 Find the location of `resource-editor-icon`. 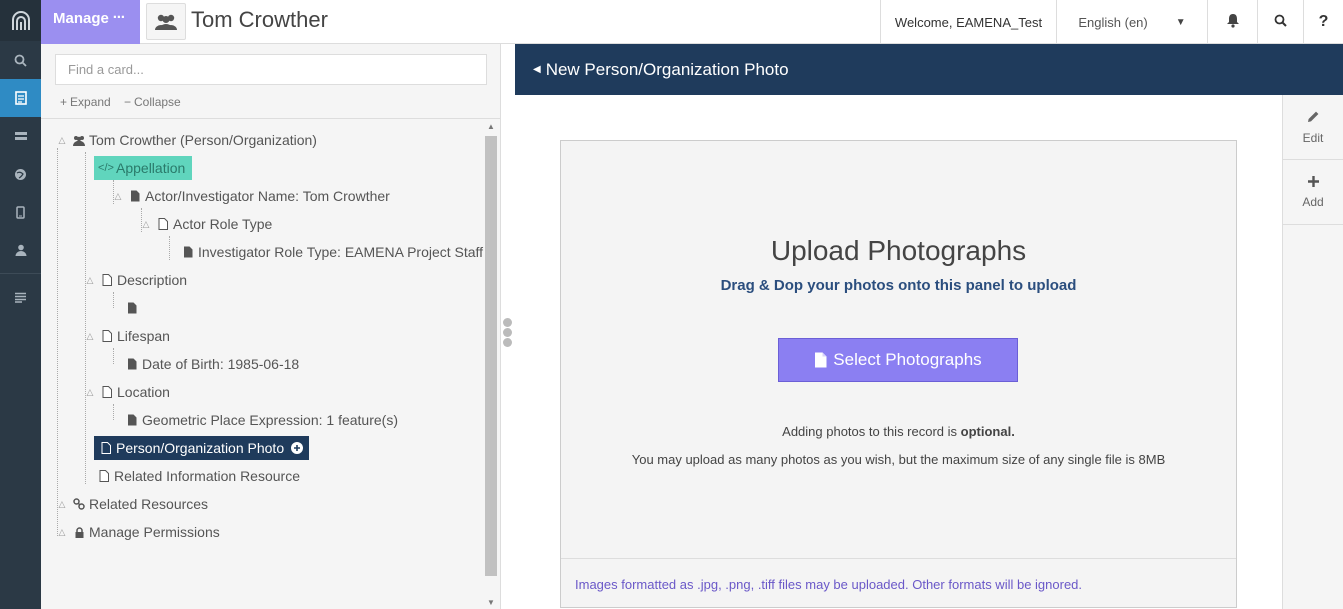

resource-editor-icon is located at coordinates (20, 98).